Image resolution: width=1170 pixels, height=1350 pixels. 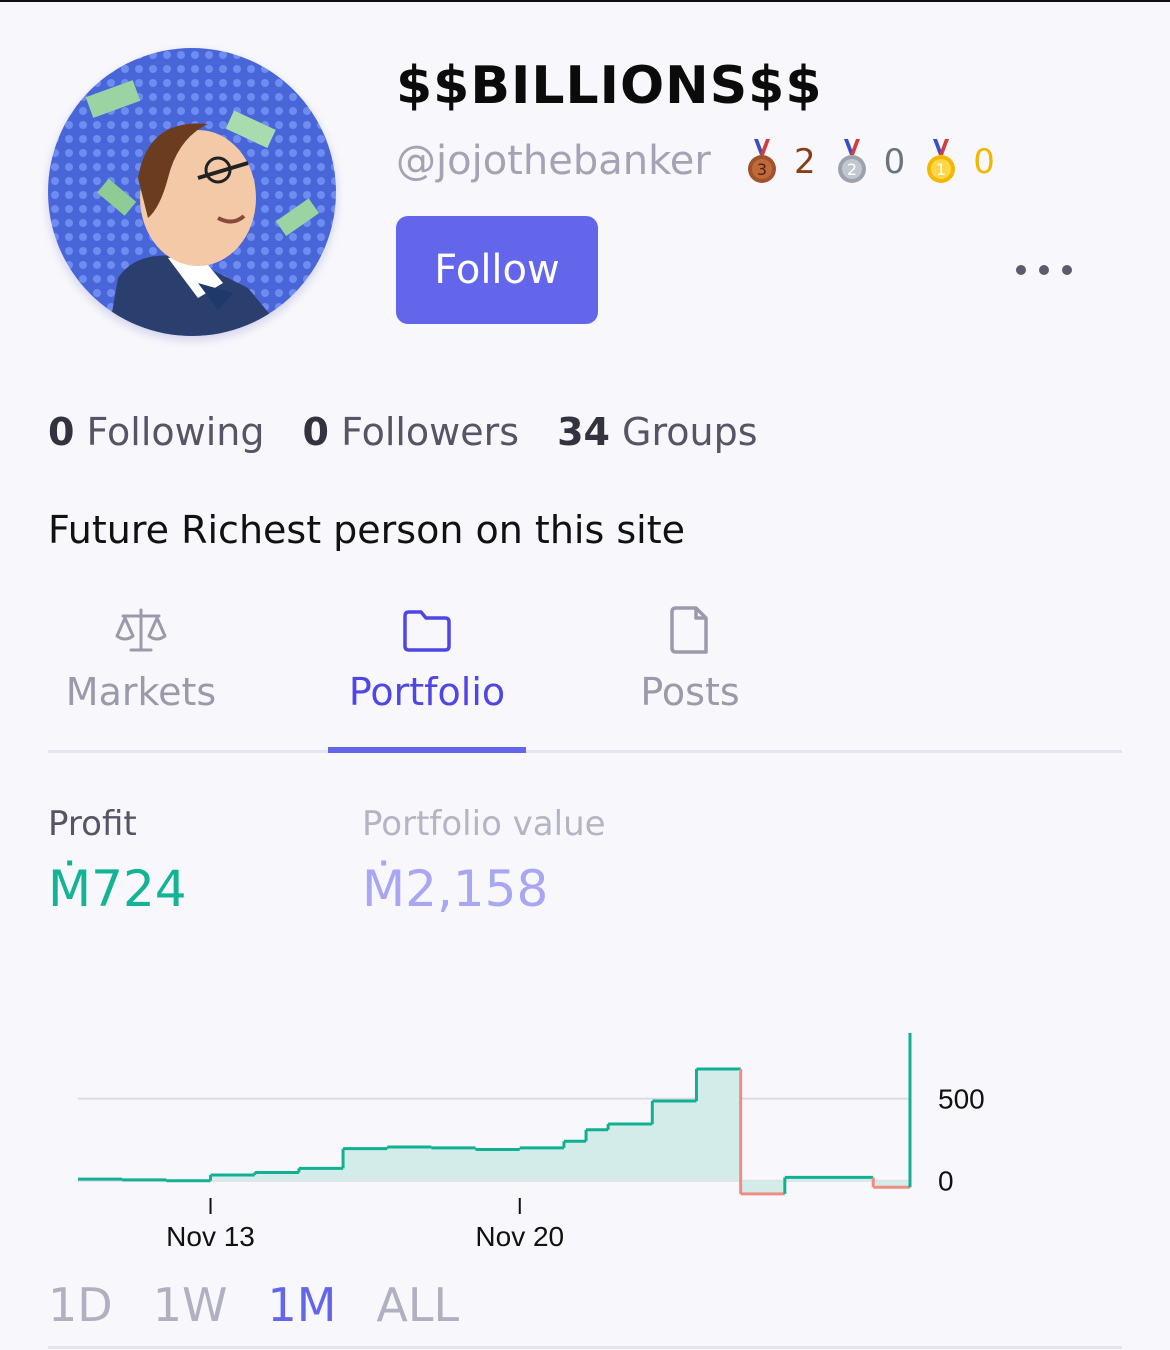 I want to click on range-all-button: ALL, so click(x=417, y=1305).